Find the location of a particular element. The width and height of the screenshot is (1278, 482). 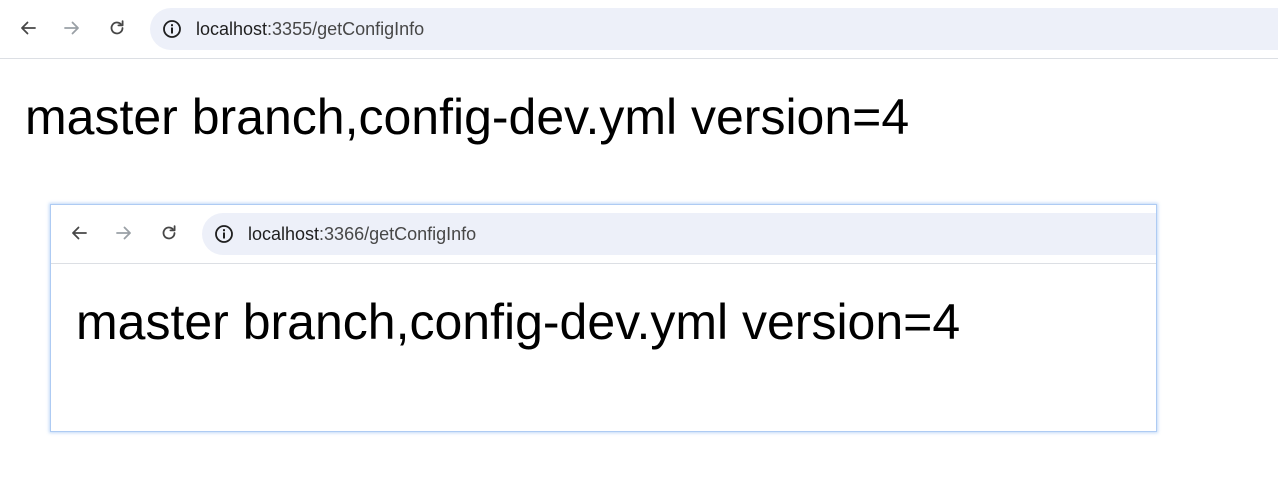

url-path: :3355/getConfigInfo is located at coordinates (346, 29).